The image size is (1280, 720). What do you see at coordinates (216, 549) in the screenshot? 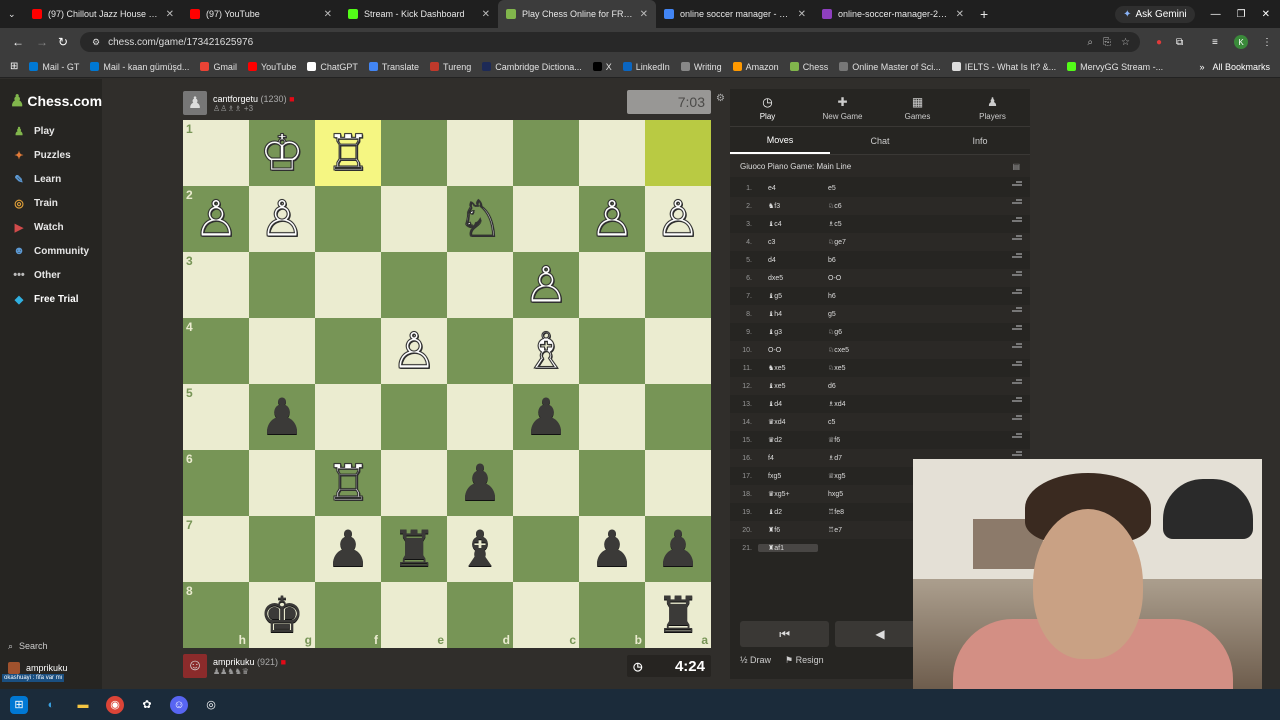
I see `board-square: 7` at bounding box center [216, 549].